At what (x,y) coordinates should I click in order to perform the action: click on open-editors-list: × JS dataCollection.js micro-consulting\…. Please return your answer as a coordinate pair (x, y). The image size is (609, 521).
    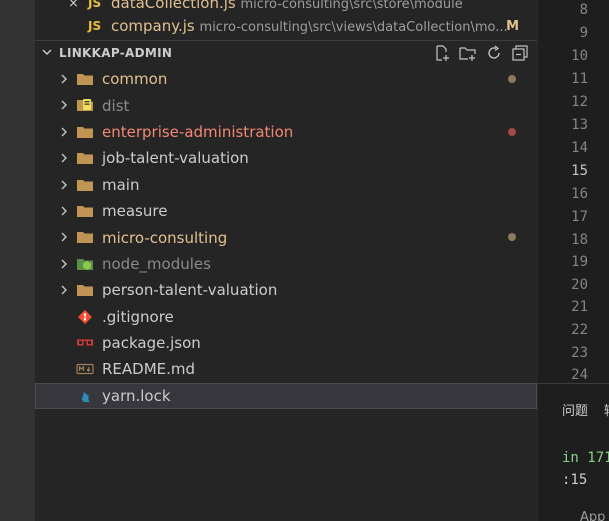
    Looking at the image, I should click on (286, 20).